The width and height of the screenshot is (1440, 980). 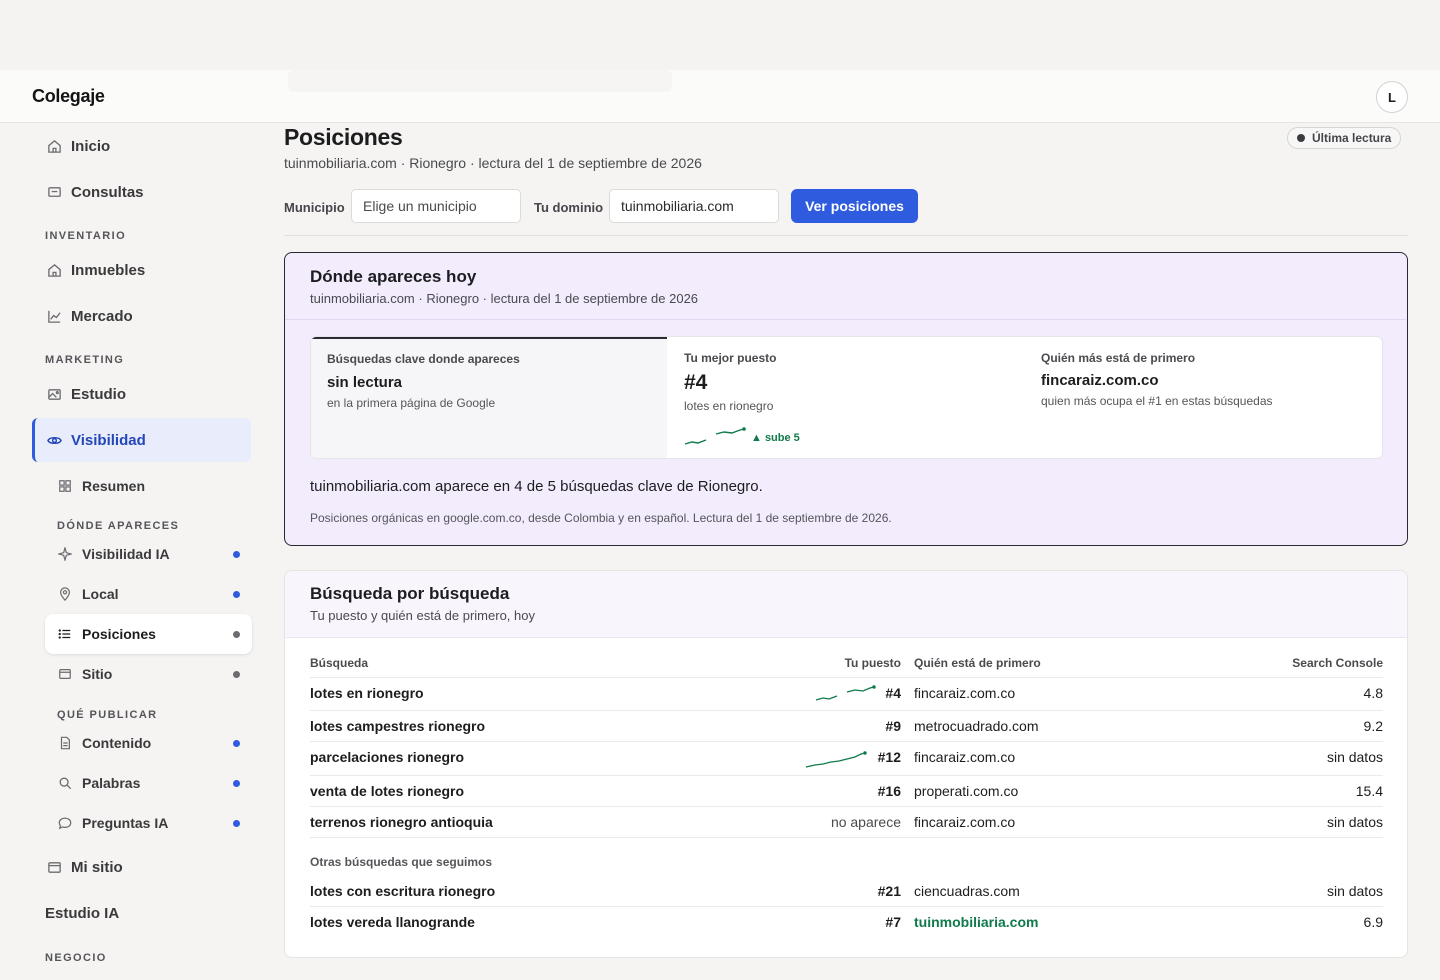 What do you see at coordinates (65, 634) in the screenshot?
I see `list-icon` at bounding box center [65, 634].